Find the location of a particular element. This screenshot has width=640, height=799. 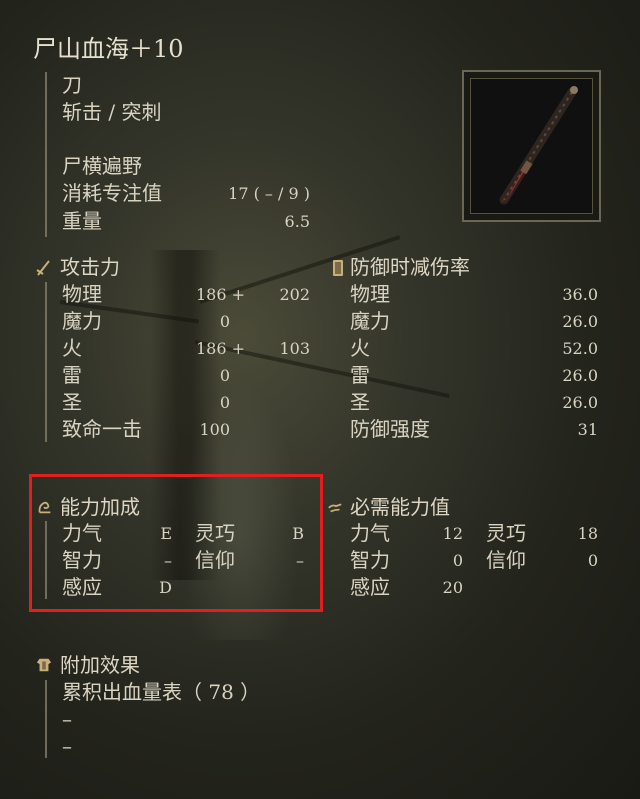

attack-row-label: 火 is located at coordinates (72, 348).